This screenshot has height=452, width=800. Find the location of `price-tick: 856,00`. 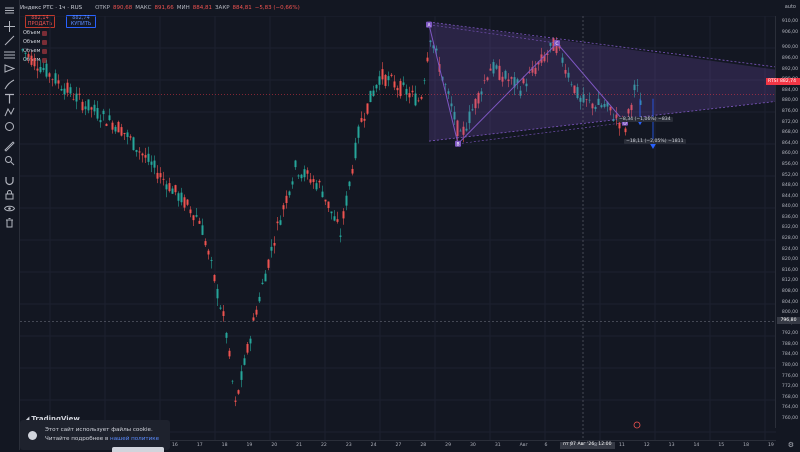

price-tick: 856,00 is located at coordinates (789, 164).